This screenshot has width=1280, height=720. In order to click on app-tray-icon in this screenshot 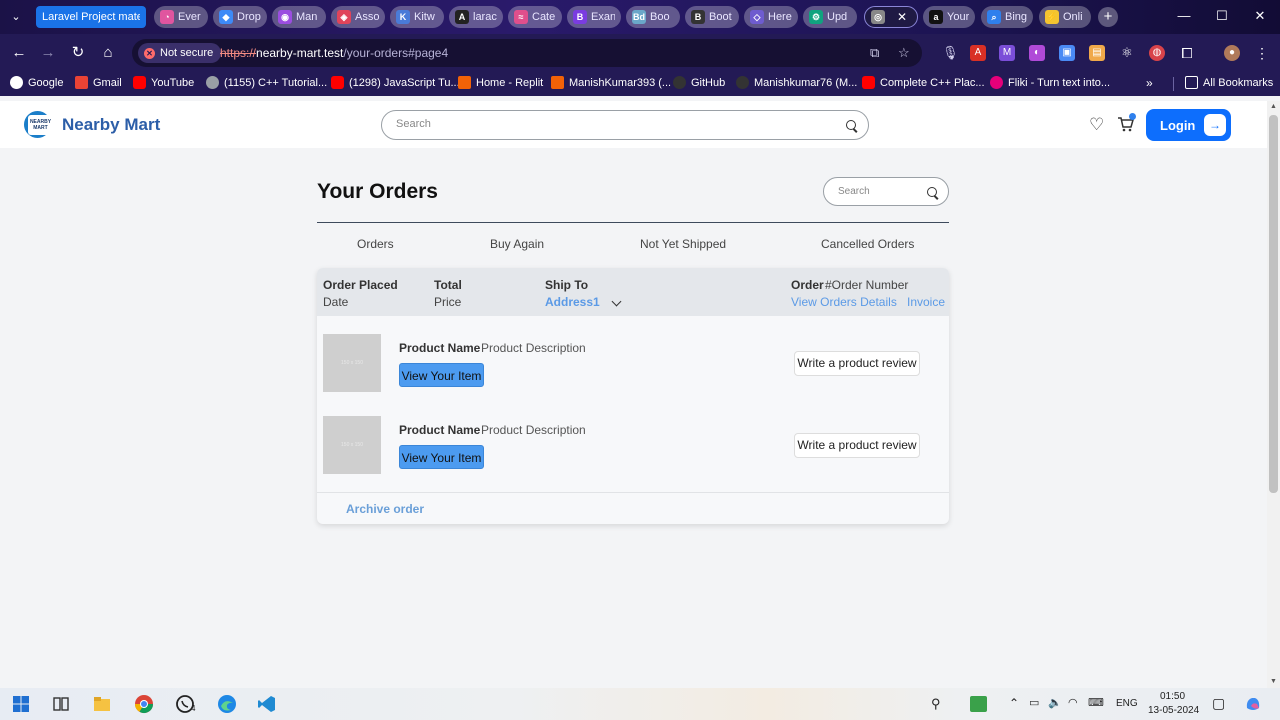, I will do `click(978, 704)`.